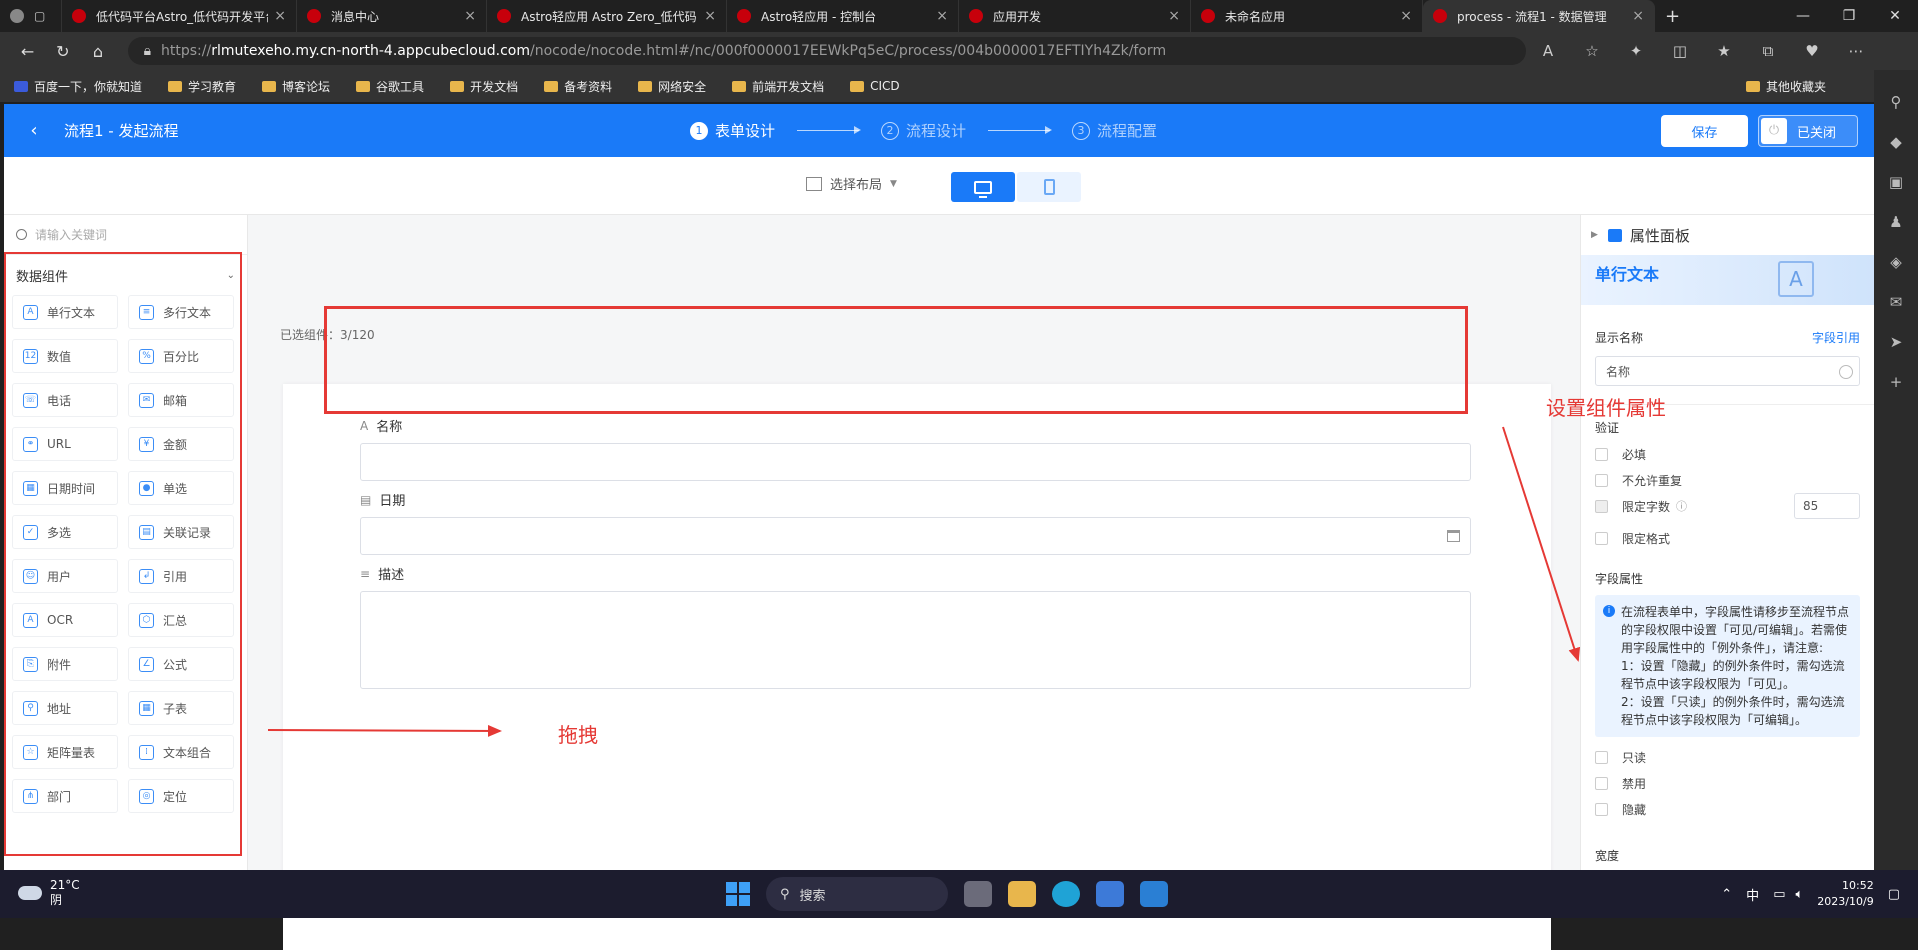 The width and height of the screenshot is (1918, 950). What do you see at coordinates (1896, 262) in the screenshot?
I see `office-icon: ◈` at bounding box center [1896, 262].